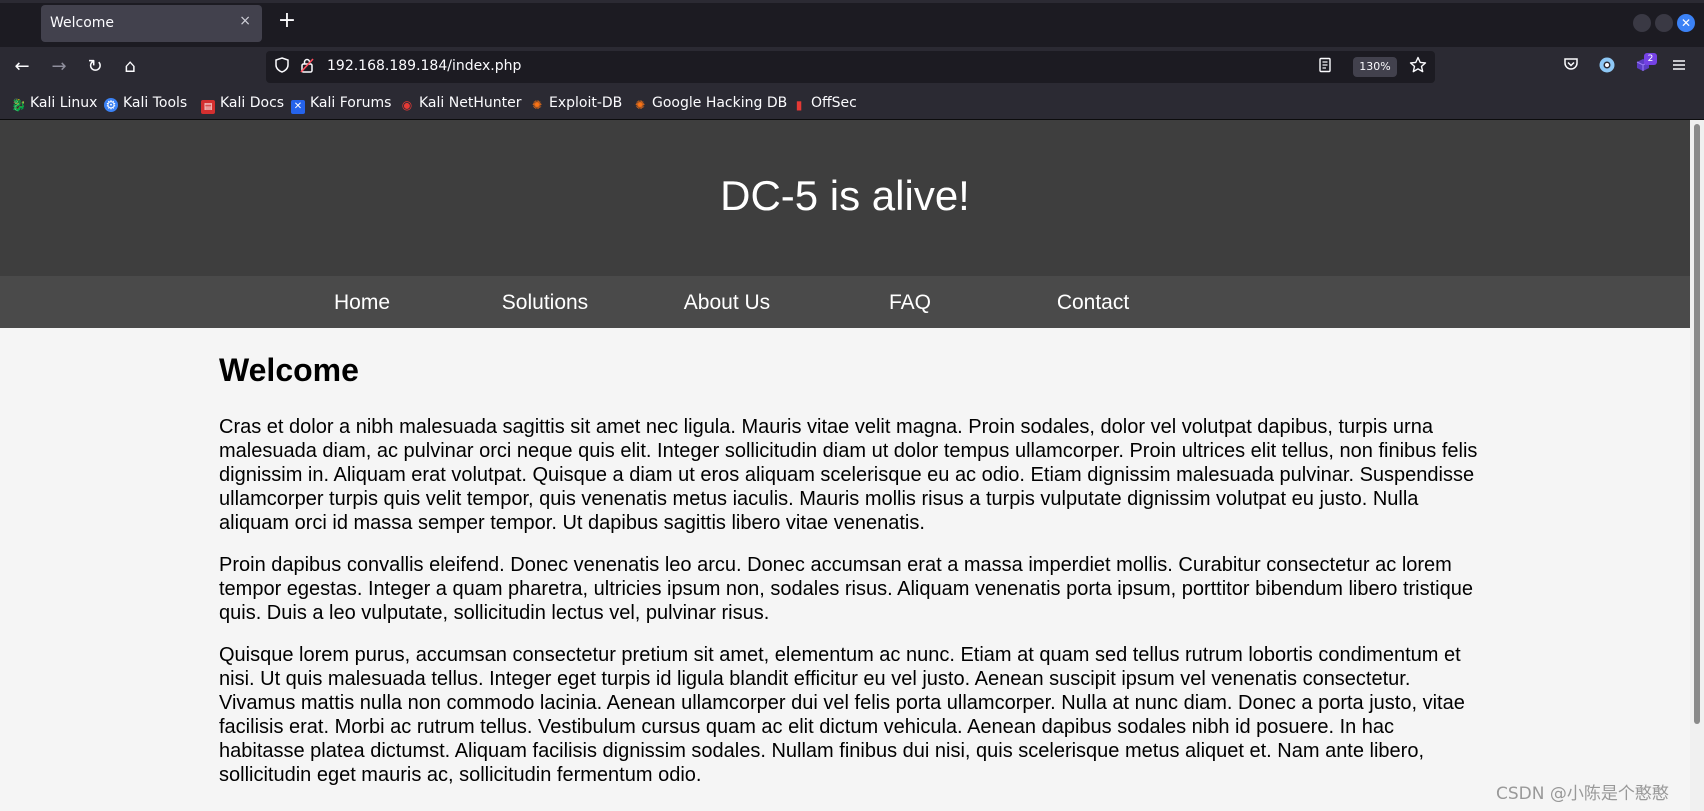 The image size is (1704, 811). What do you see at coordinates (834, 103) in the screenshot?
I see `bookmark-label: OffSec` at bounding box center [834, 103].